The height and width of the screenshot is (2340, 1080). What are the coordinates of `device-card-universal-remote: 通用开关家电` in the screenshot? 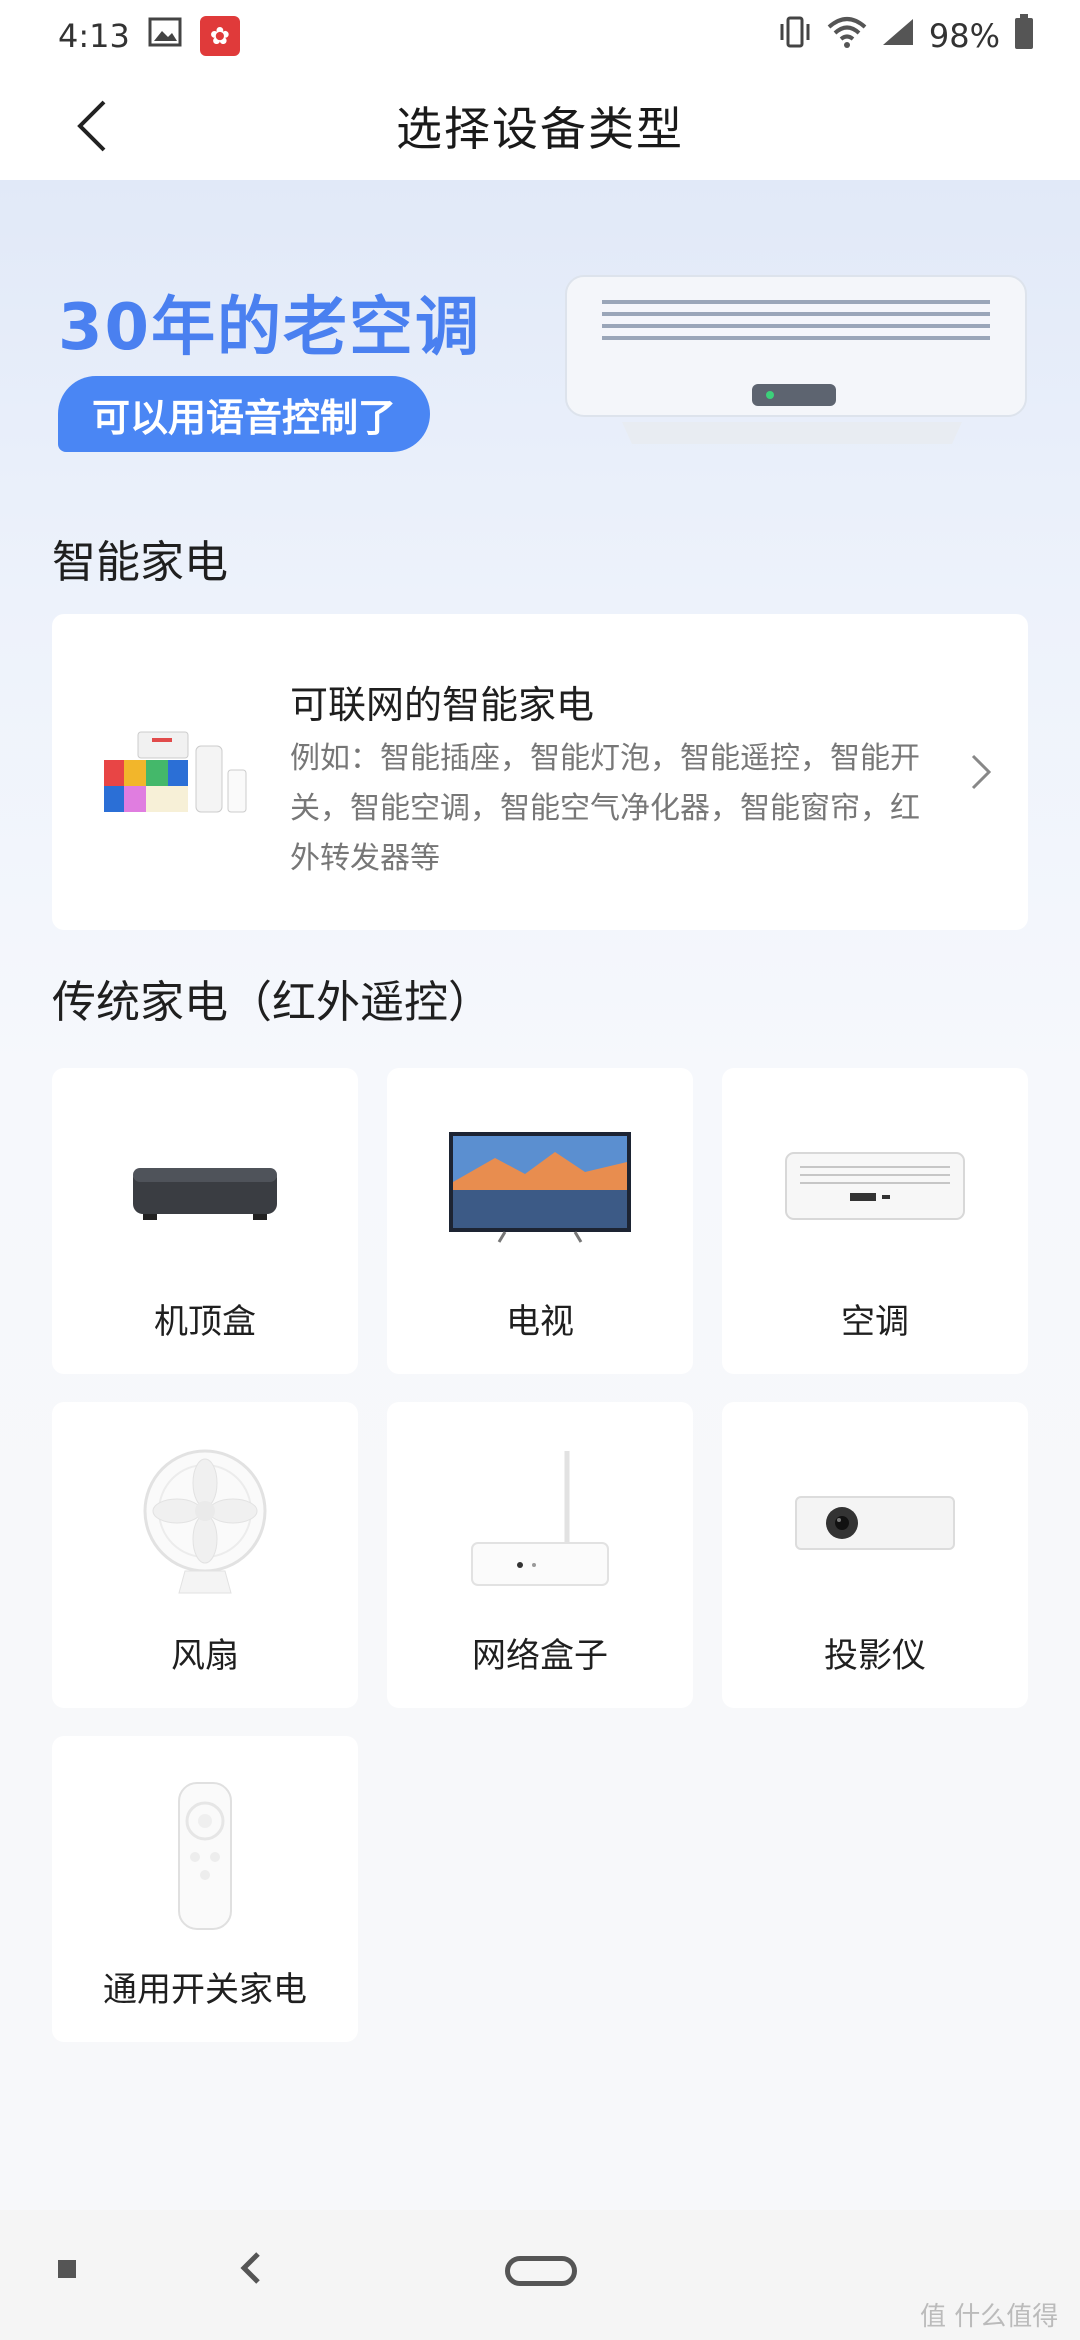 It's located at (205, 1889).